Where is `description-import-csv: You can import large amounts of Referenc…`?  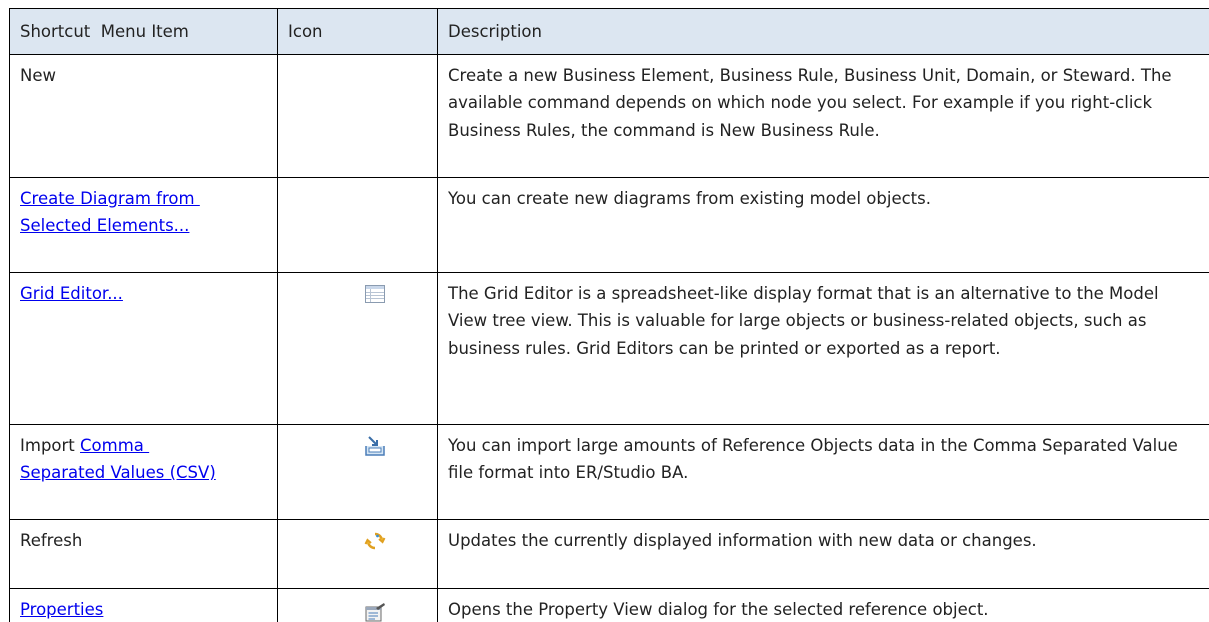 description-import-csv: You can import large amounts of Referenc… is located at coordinates (823, 471).